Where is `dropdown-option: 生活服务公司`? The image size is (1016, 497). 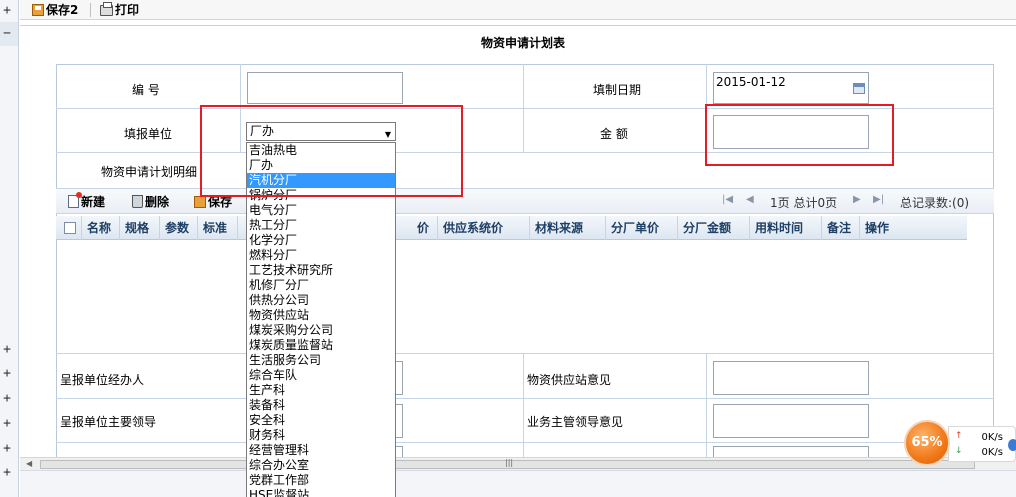 dropdown-option: 生活服务公司 is located at coordinates (321, 360).